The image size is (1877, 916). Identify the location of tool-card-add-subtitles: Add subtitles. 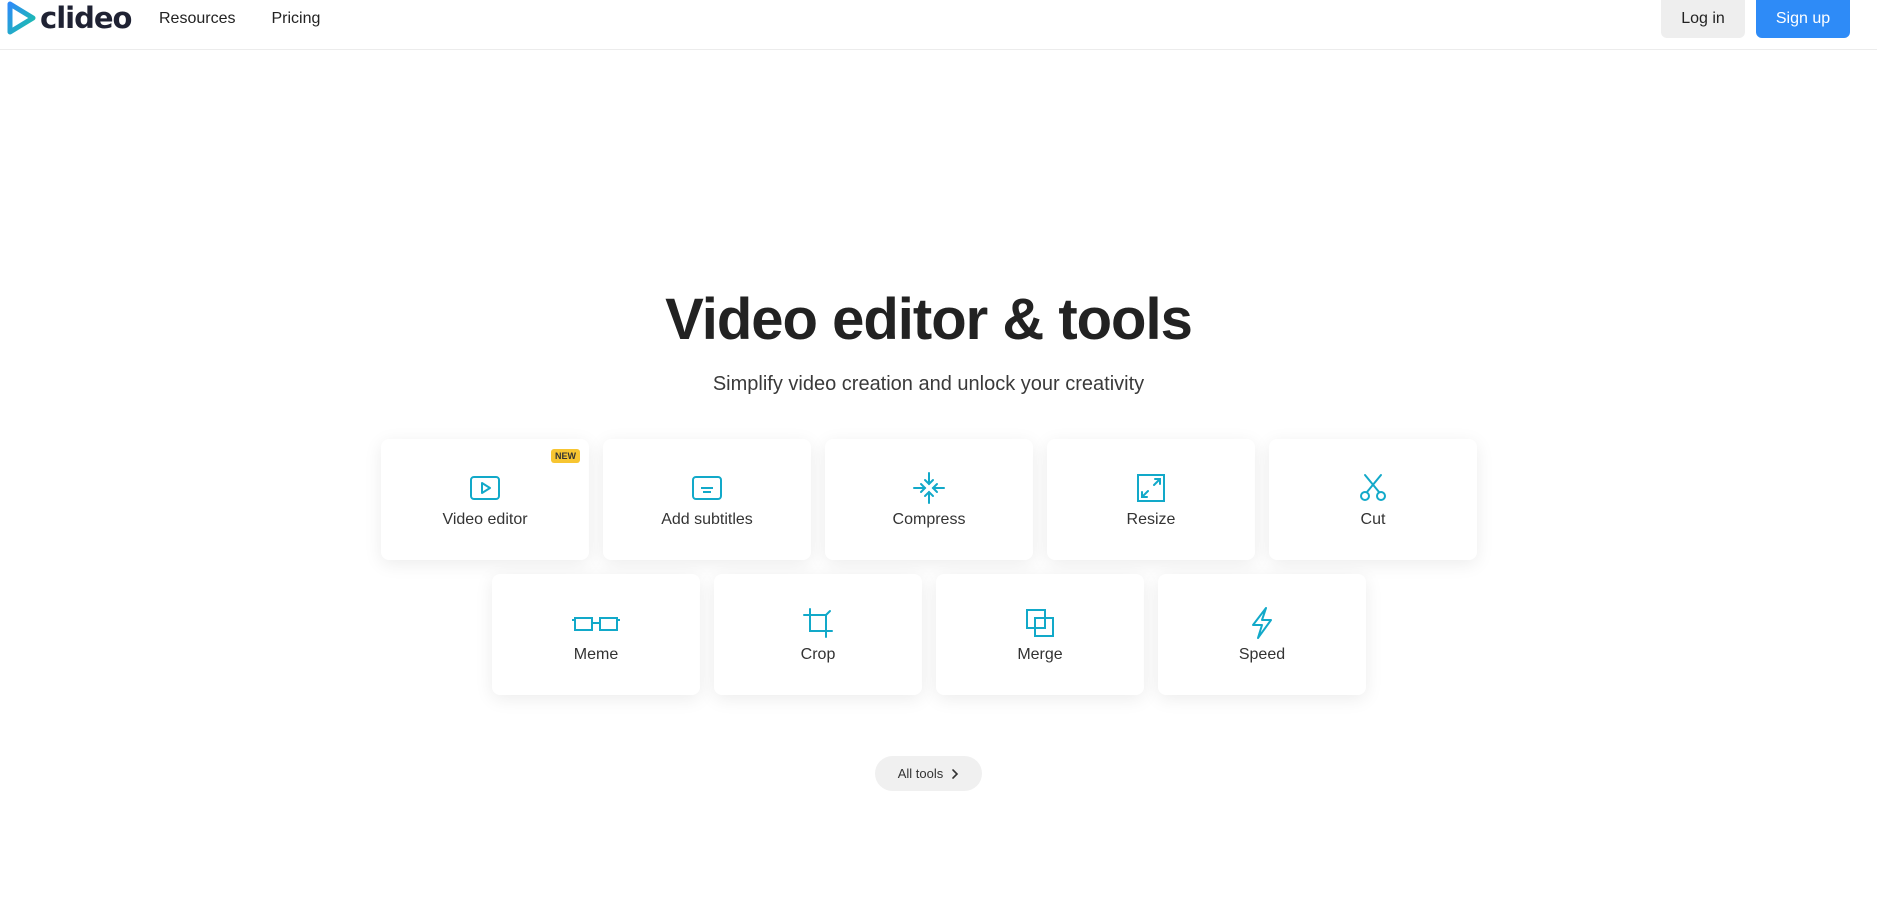
(707, 499).